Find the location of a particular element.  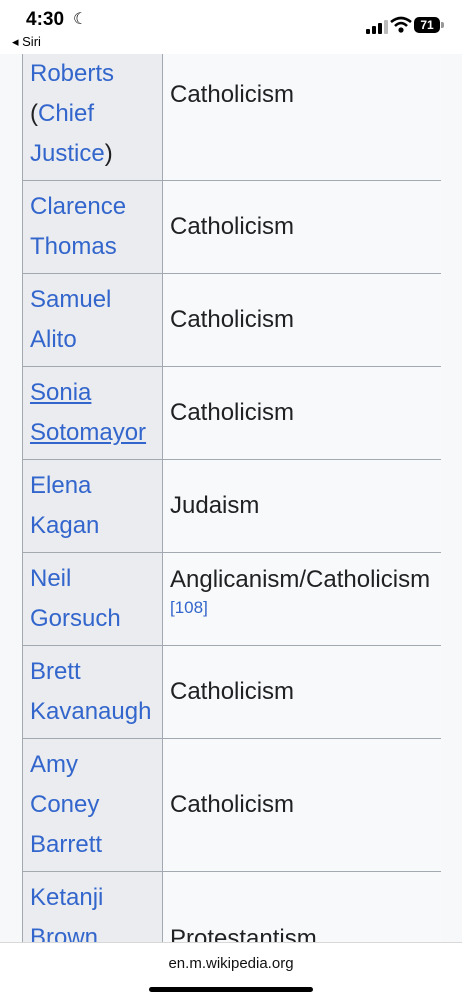

justice-link: Clarence is located at coordinates (78, 206).